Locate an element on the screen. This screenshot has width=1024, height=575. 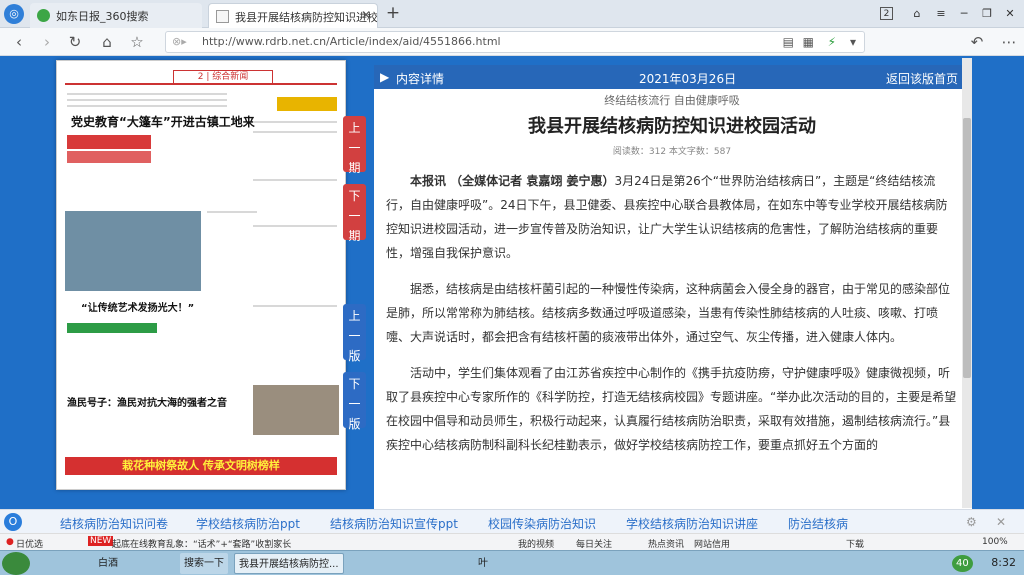
page-badge: 2 is located at coordinates (200, 77).